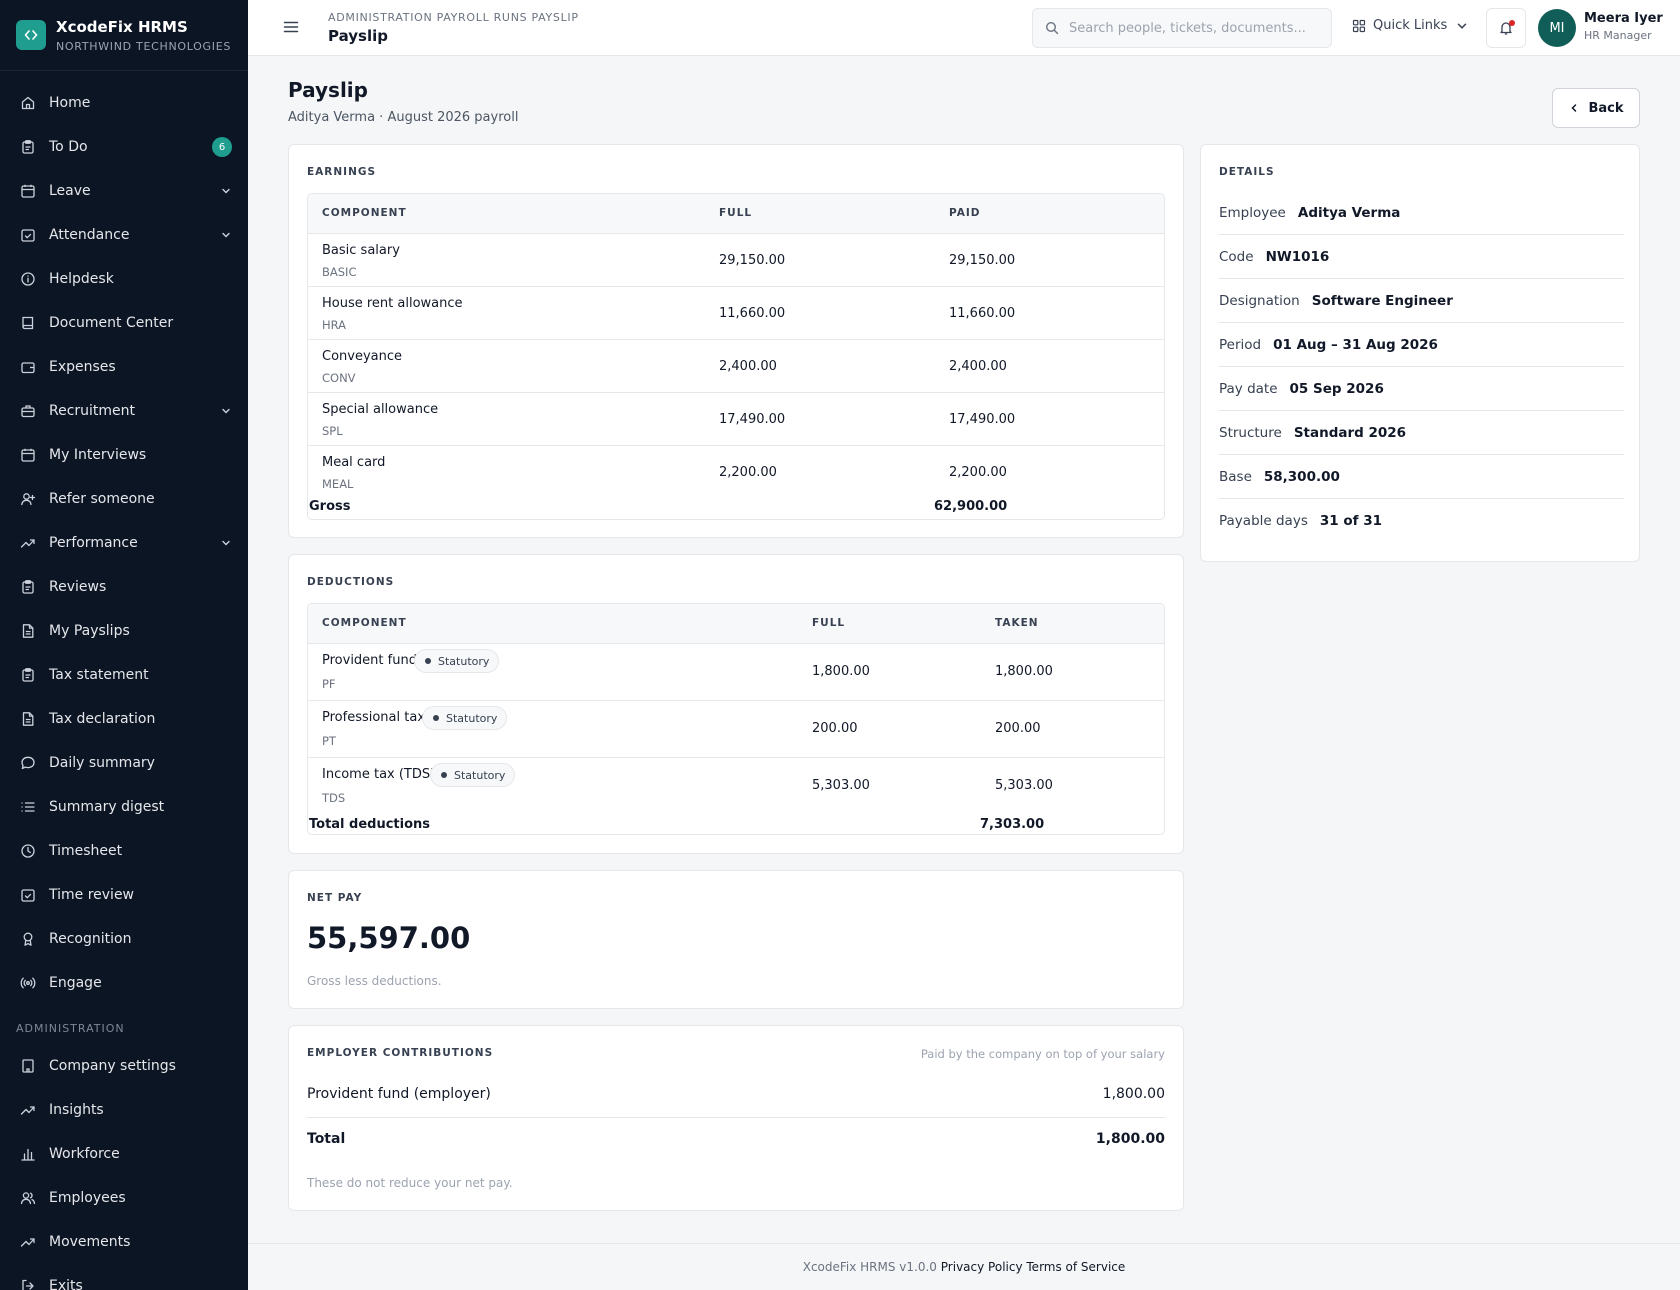 Image resolution: width=1680 pixels, height=1290 pixels. I want to click on sidebar-item-label: Workforce, so click(84, 1154).